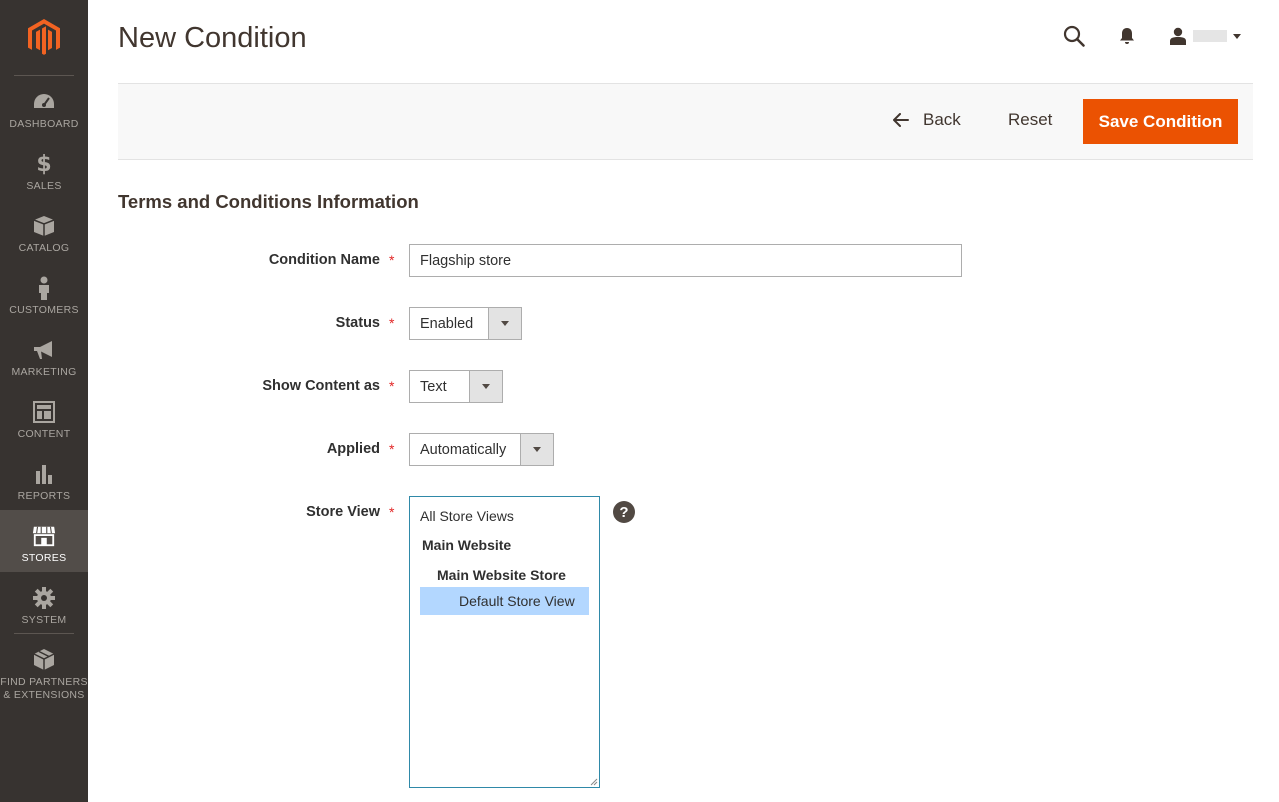  What do you see at coordinates (463, 449) in the screenshot?
I see `applied-select-value: Automatically` at bounding box center [463, 449].